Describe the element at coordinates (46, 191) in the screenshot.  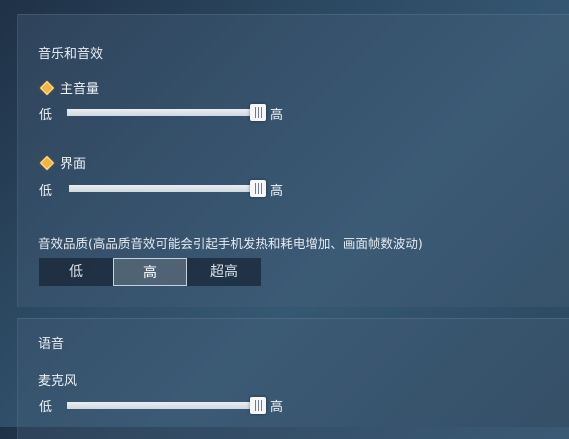
I see `interface-volume-low-label: 低` at that location.